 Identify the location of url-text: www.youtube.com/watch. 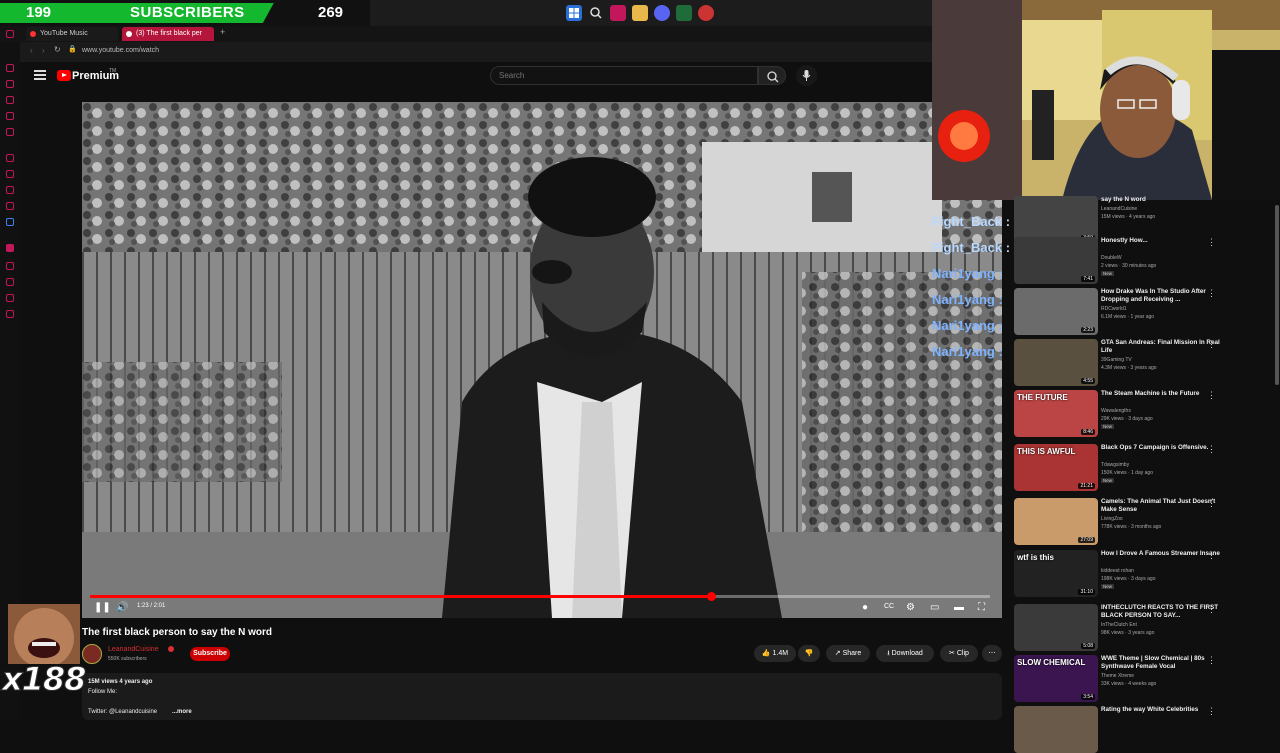
(120, 50).